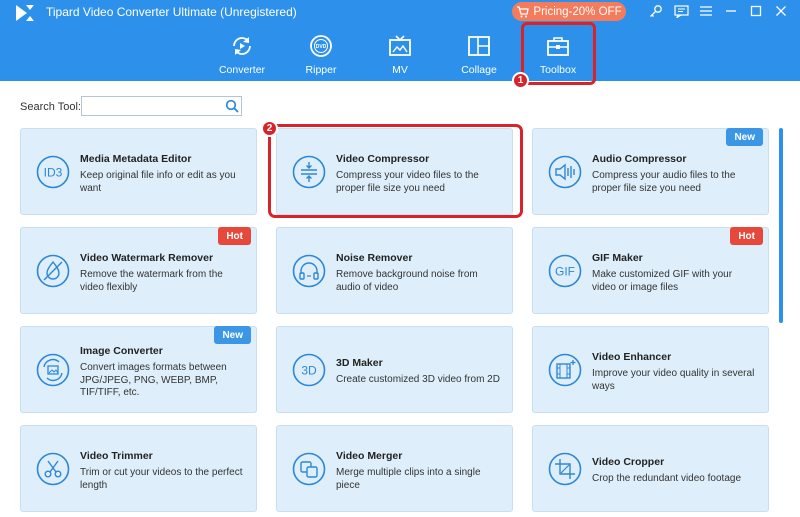  I want to click on key-icon, so click(656, 11).